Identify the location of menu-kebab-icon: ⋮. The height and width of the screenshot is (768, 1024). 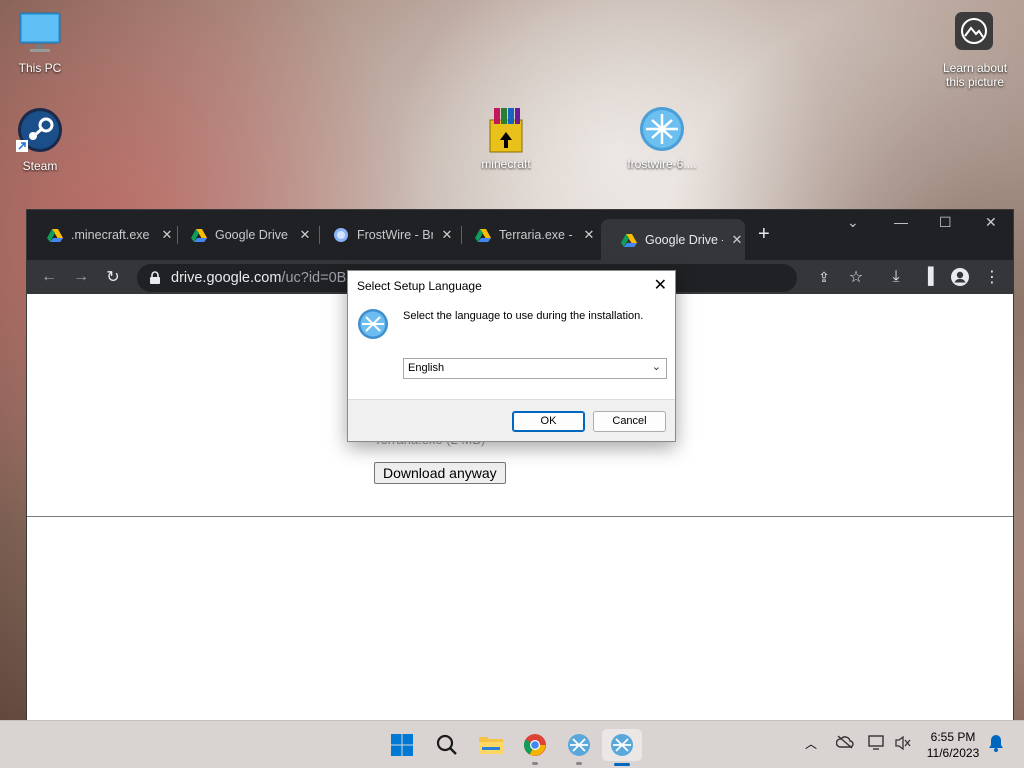
(992, 277).